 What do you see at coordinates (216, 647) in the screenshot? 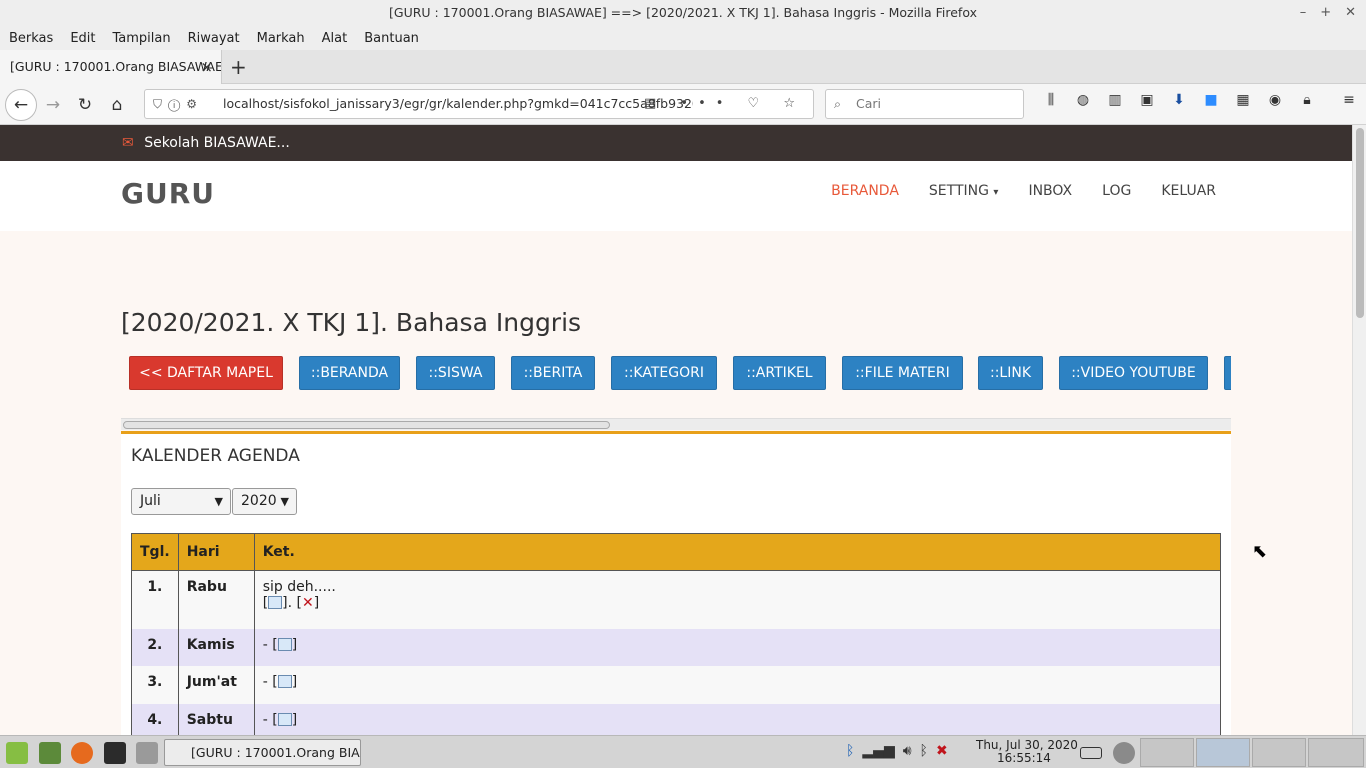
I see `cell-hari: Kamis` at bounding box center [216, 647].